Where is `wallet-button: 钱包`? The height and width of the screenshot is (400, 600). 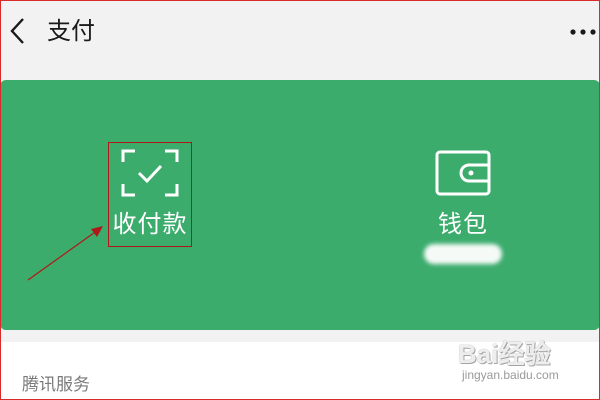 wallet-button: 钱包 is located at coordinates (463, 209).